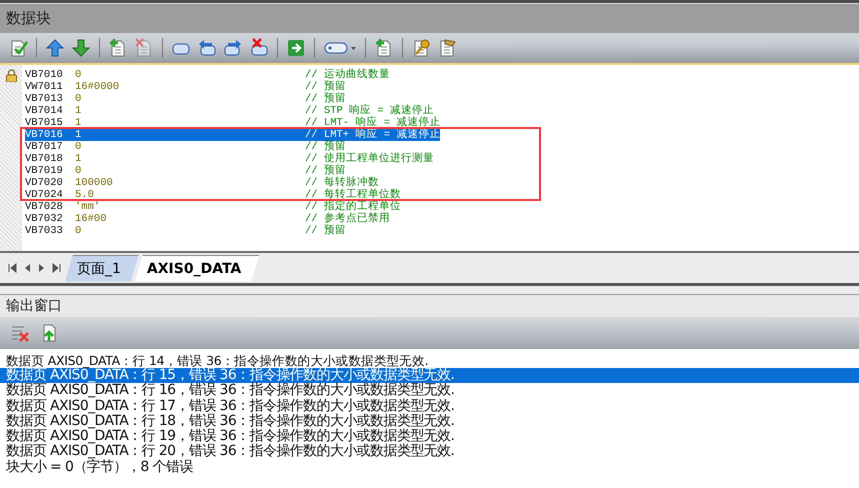 This screenshot has width=859, height=488. I want to click on value-text: 16#0000, so click(97, 87).